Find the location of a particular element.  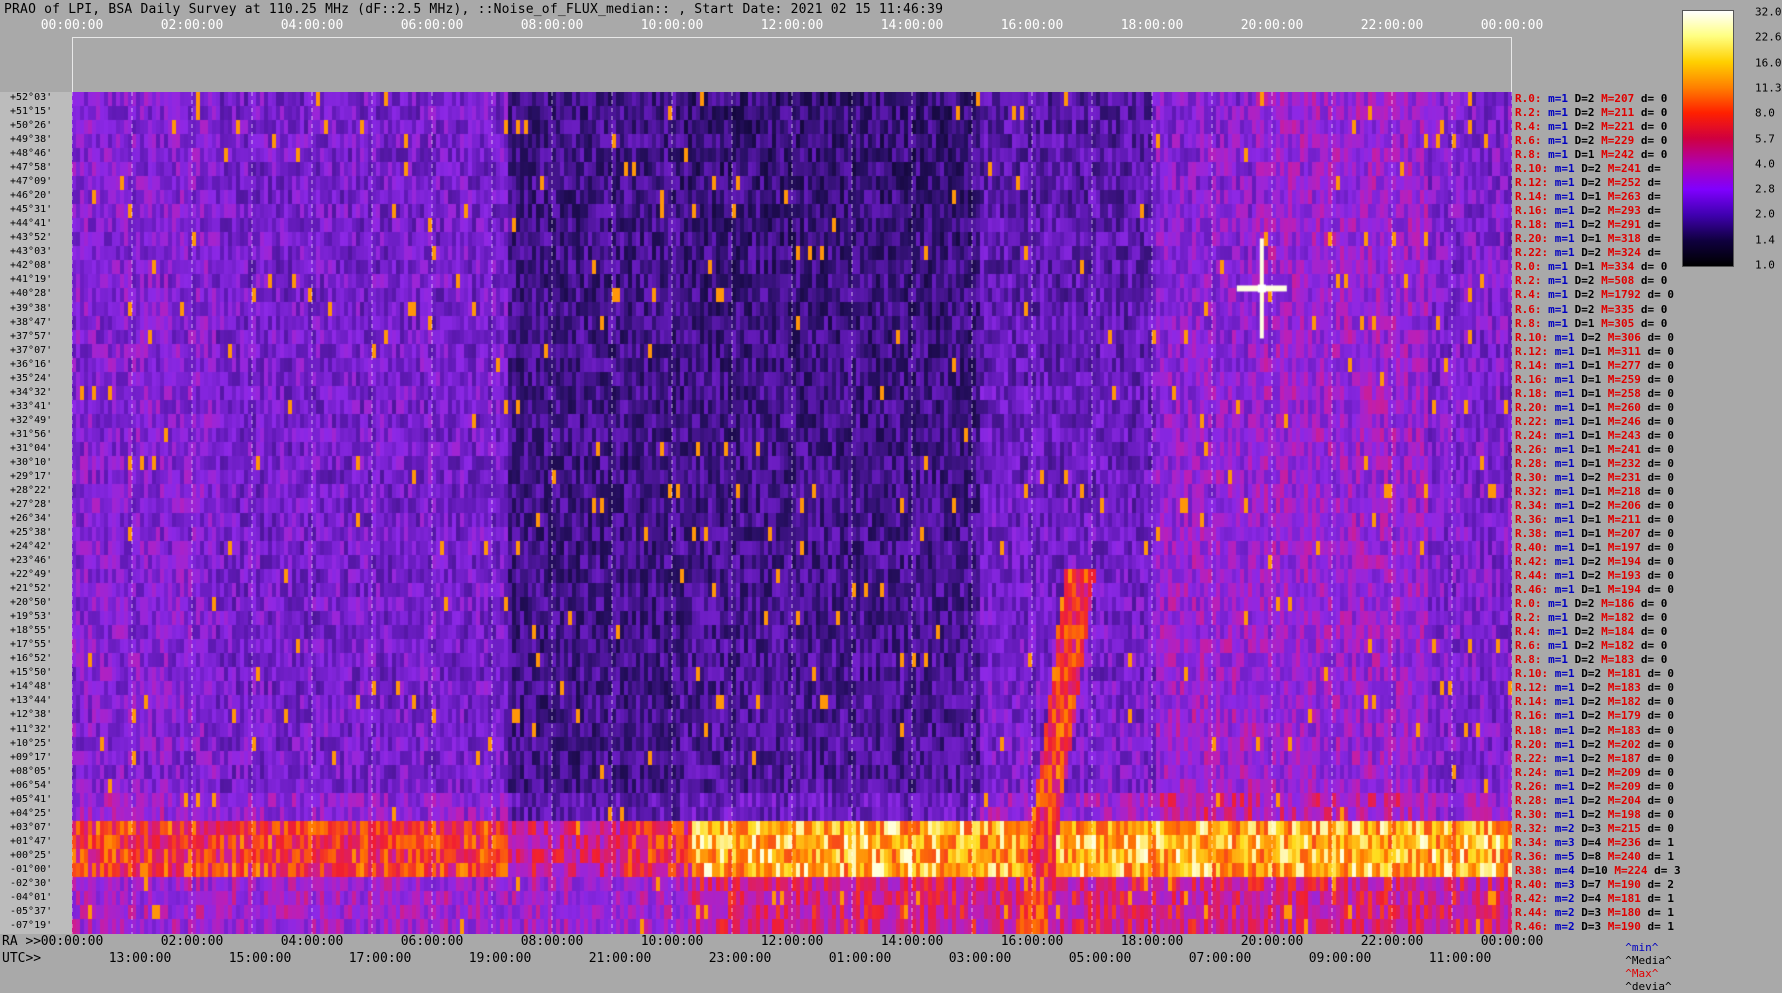

declination-label: -01°00' is located at coordinates (31, 869).